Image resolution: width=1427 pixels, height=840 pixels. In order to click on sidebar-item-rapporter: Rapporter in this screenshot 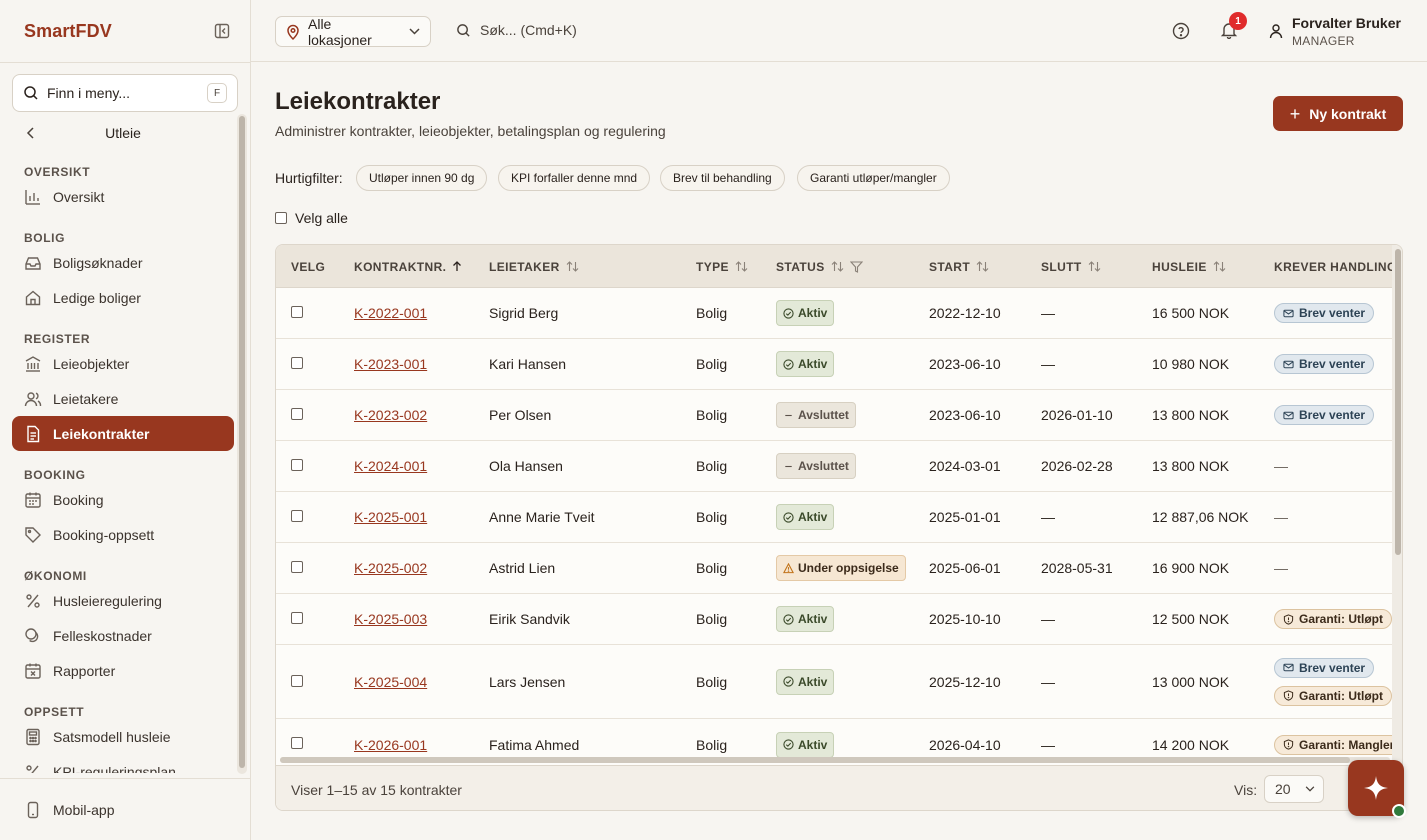, I will do `click(123, 670)`.